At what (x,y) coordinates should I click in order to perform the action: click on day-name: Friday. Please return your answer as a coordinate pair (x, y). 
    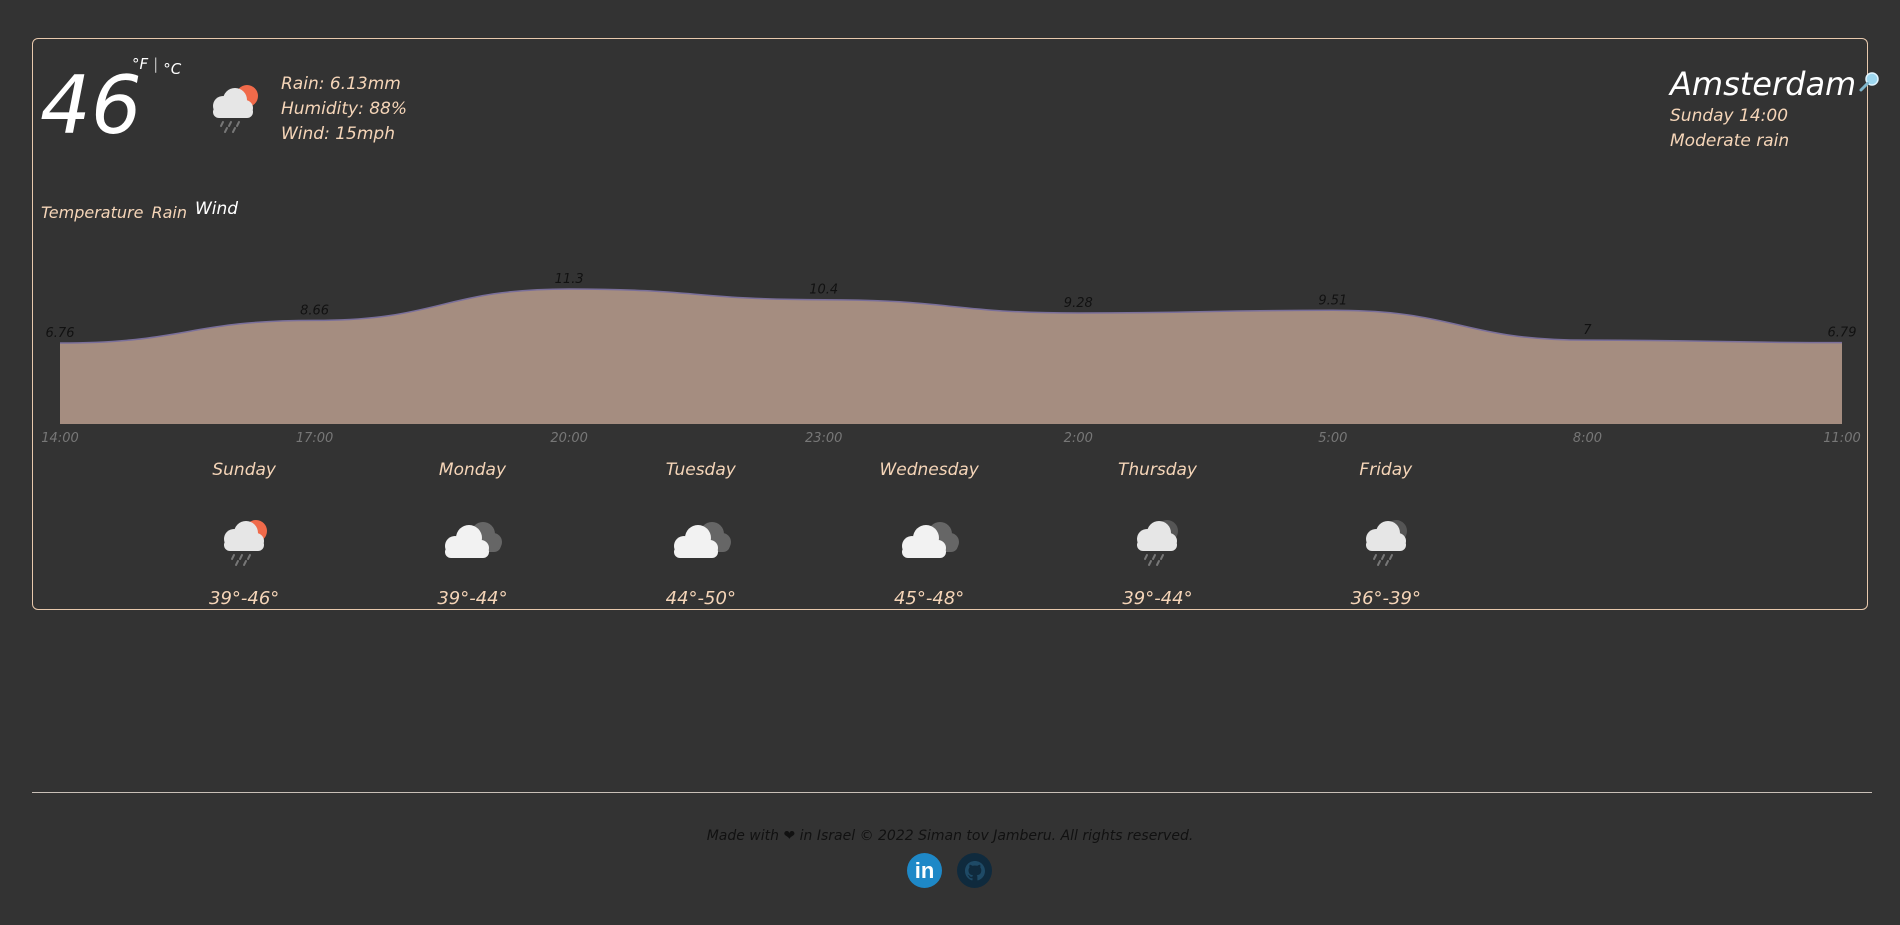
    Looking at the image, I should click on (1386, 470).